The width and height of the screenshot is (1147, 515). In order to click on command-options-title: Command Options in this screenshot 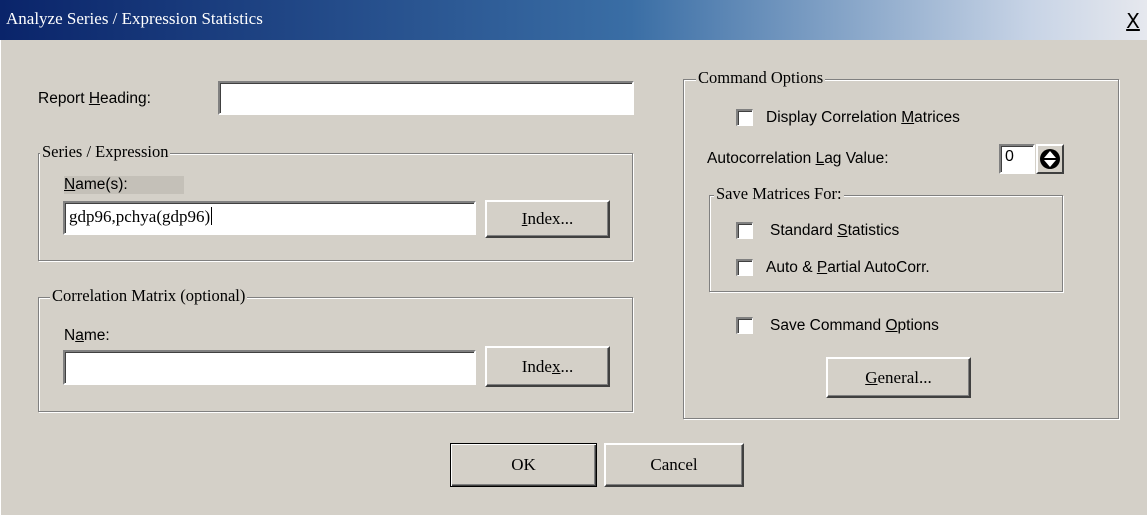, I will do `click(761, 78)`.